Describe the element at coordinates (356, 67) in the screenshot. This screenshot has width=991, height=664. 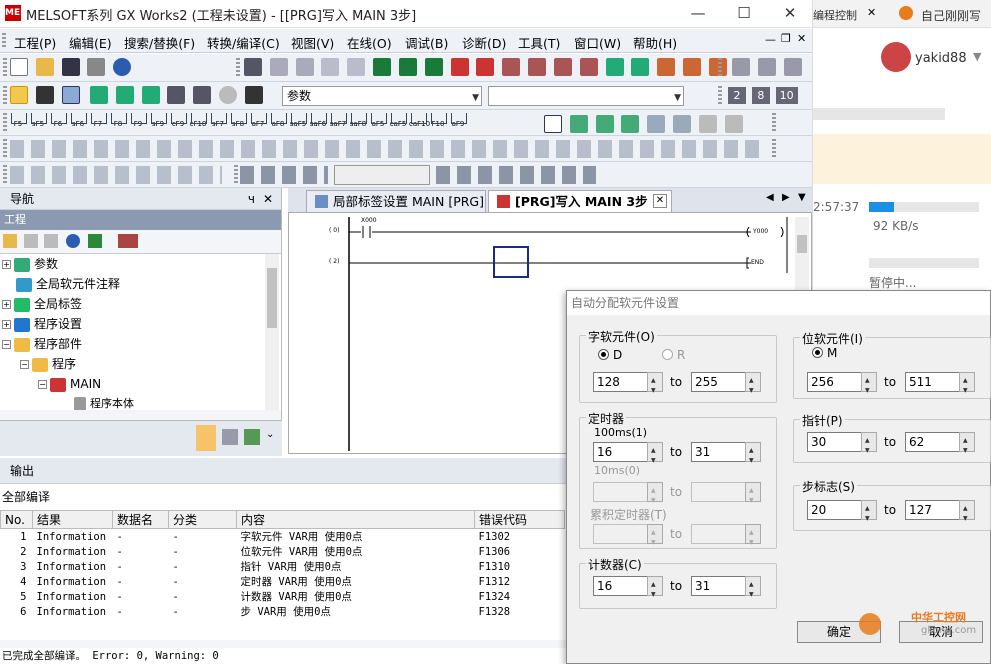
I see `redo-icon` at that location.